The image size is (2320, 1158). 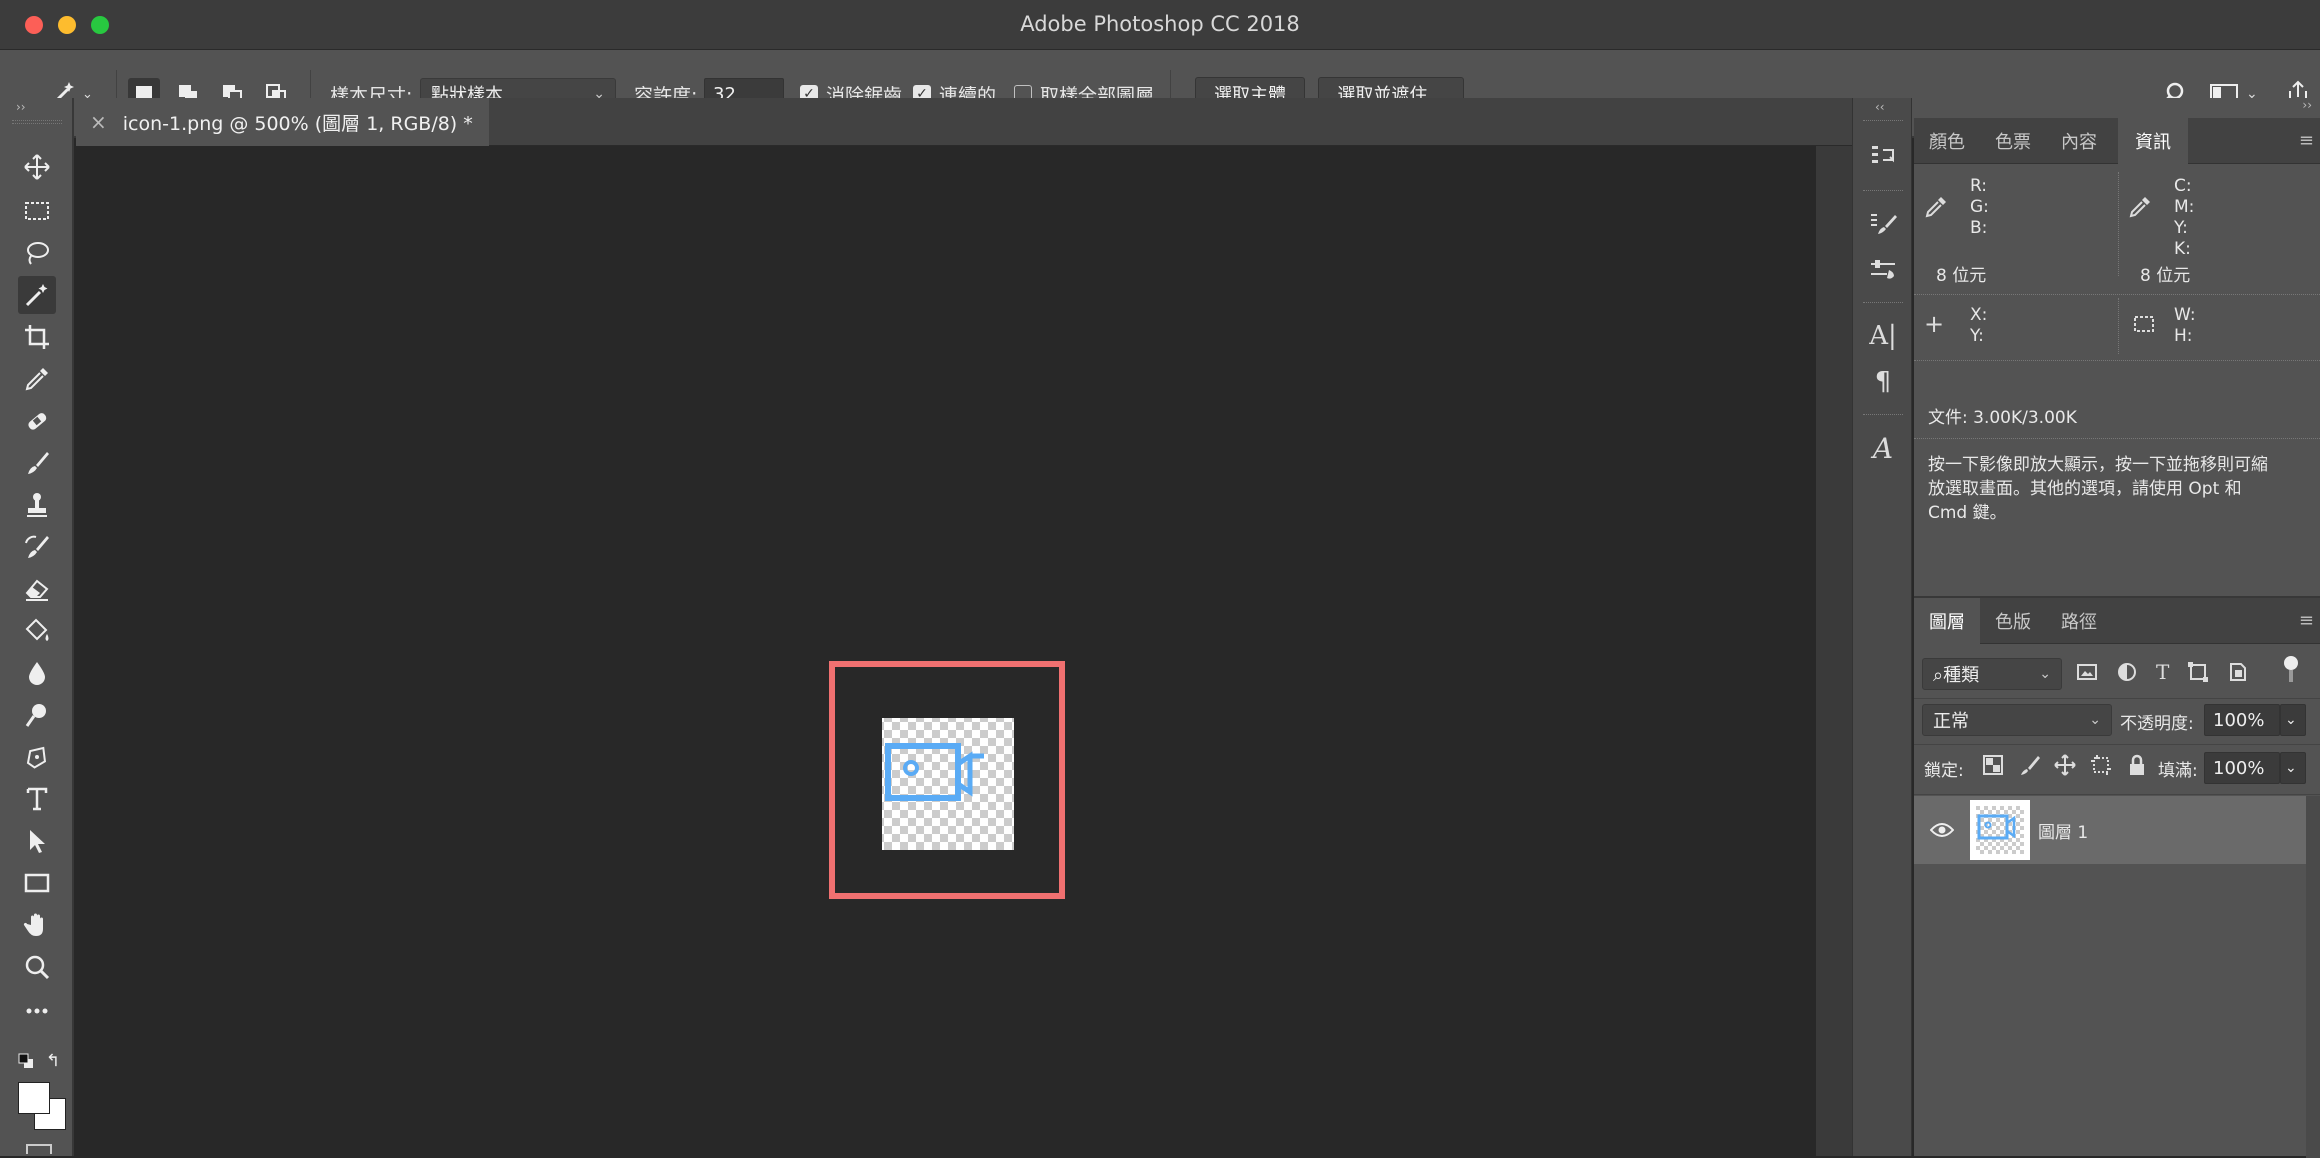 I want to click on adjustments-panel-button, so click(x=1883, y=270).